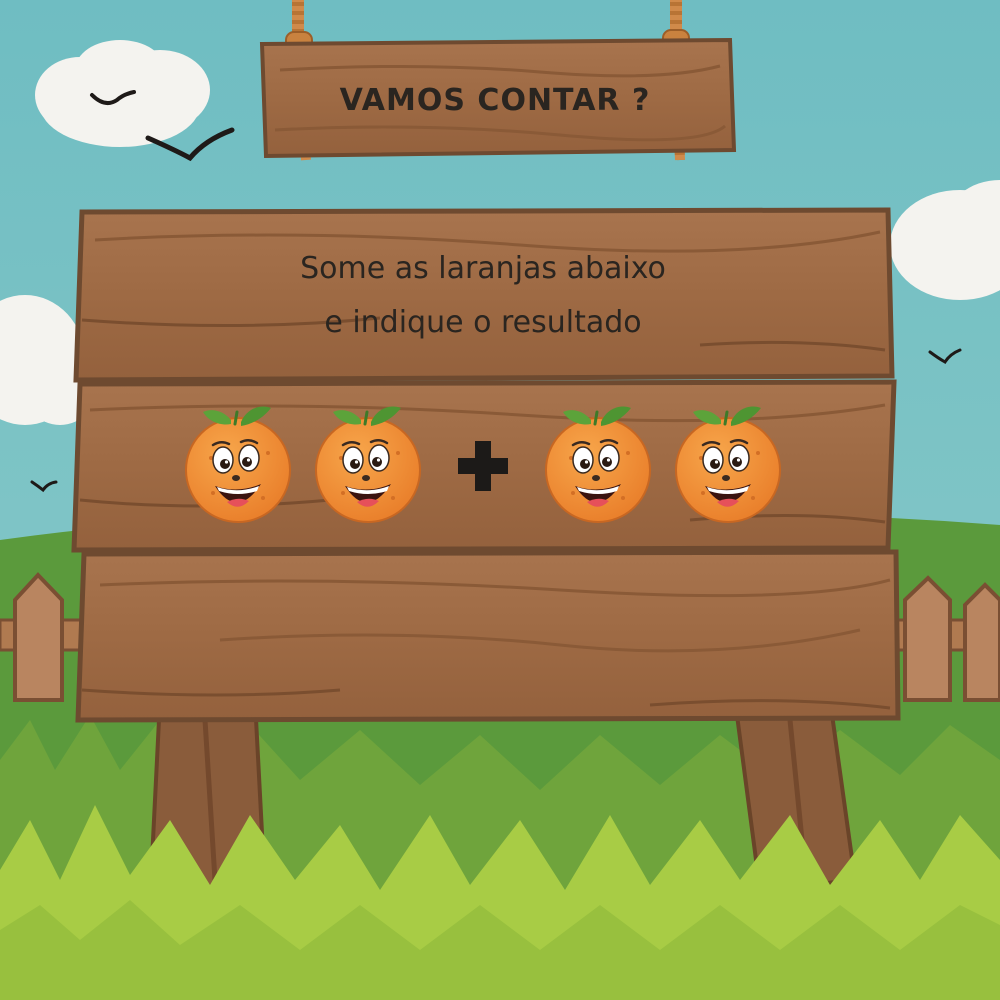 Image resolution: width=1000 pixels, height=1000 pixels. I want to click on title-text: VAMOS CONTAR ?, so click(495, 100).